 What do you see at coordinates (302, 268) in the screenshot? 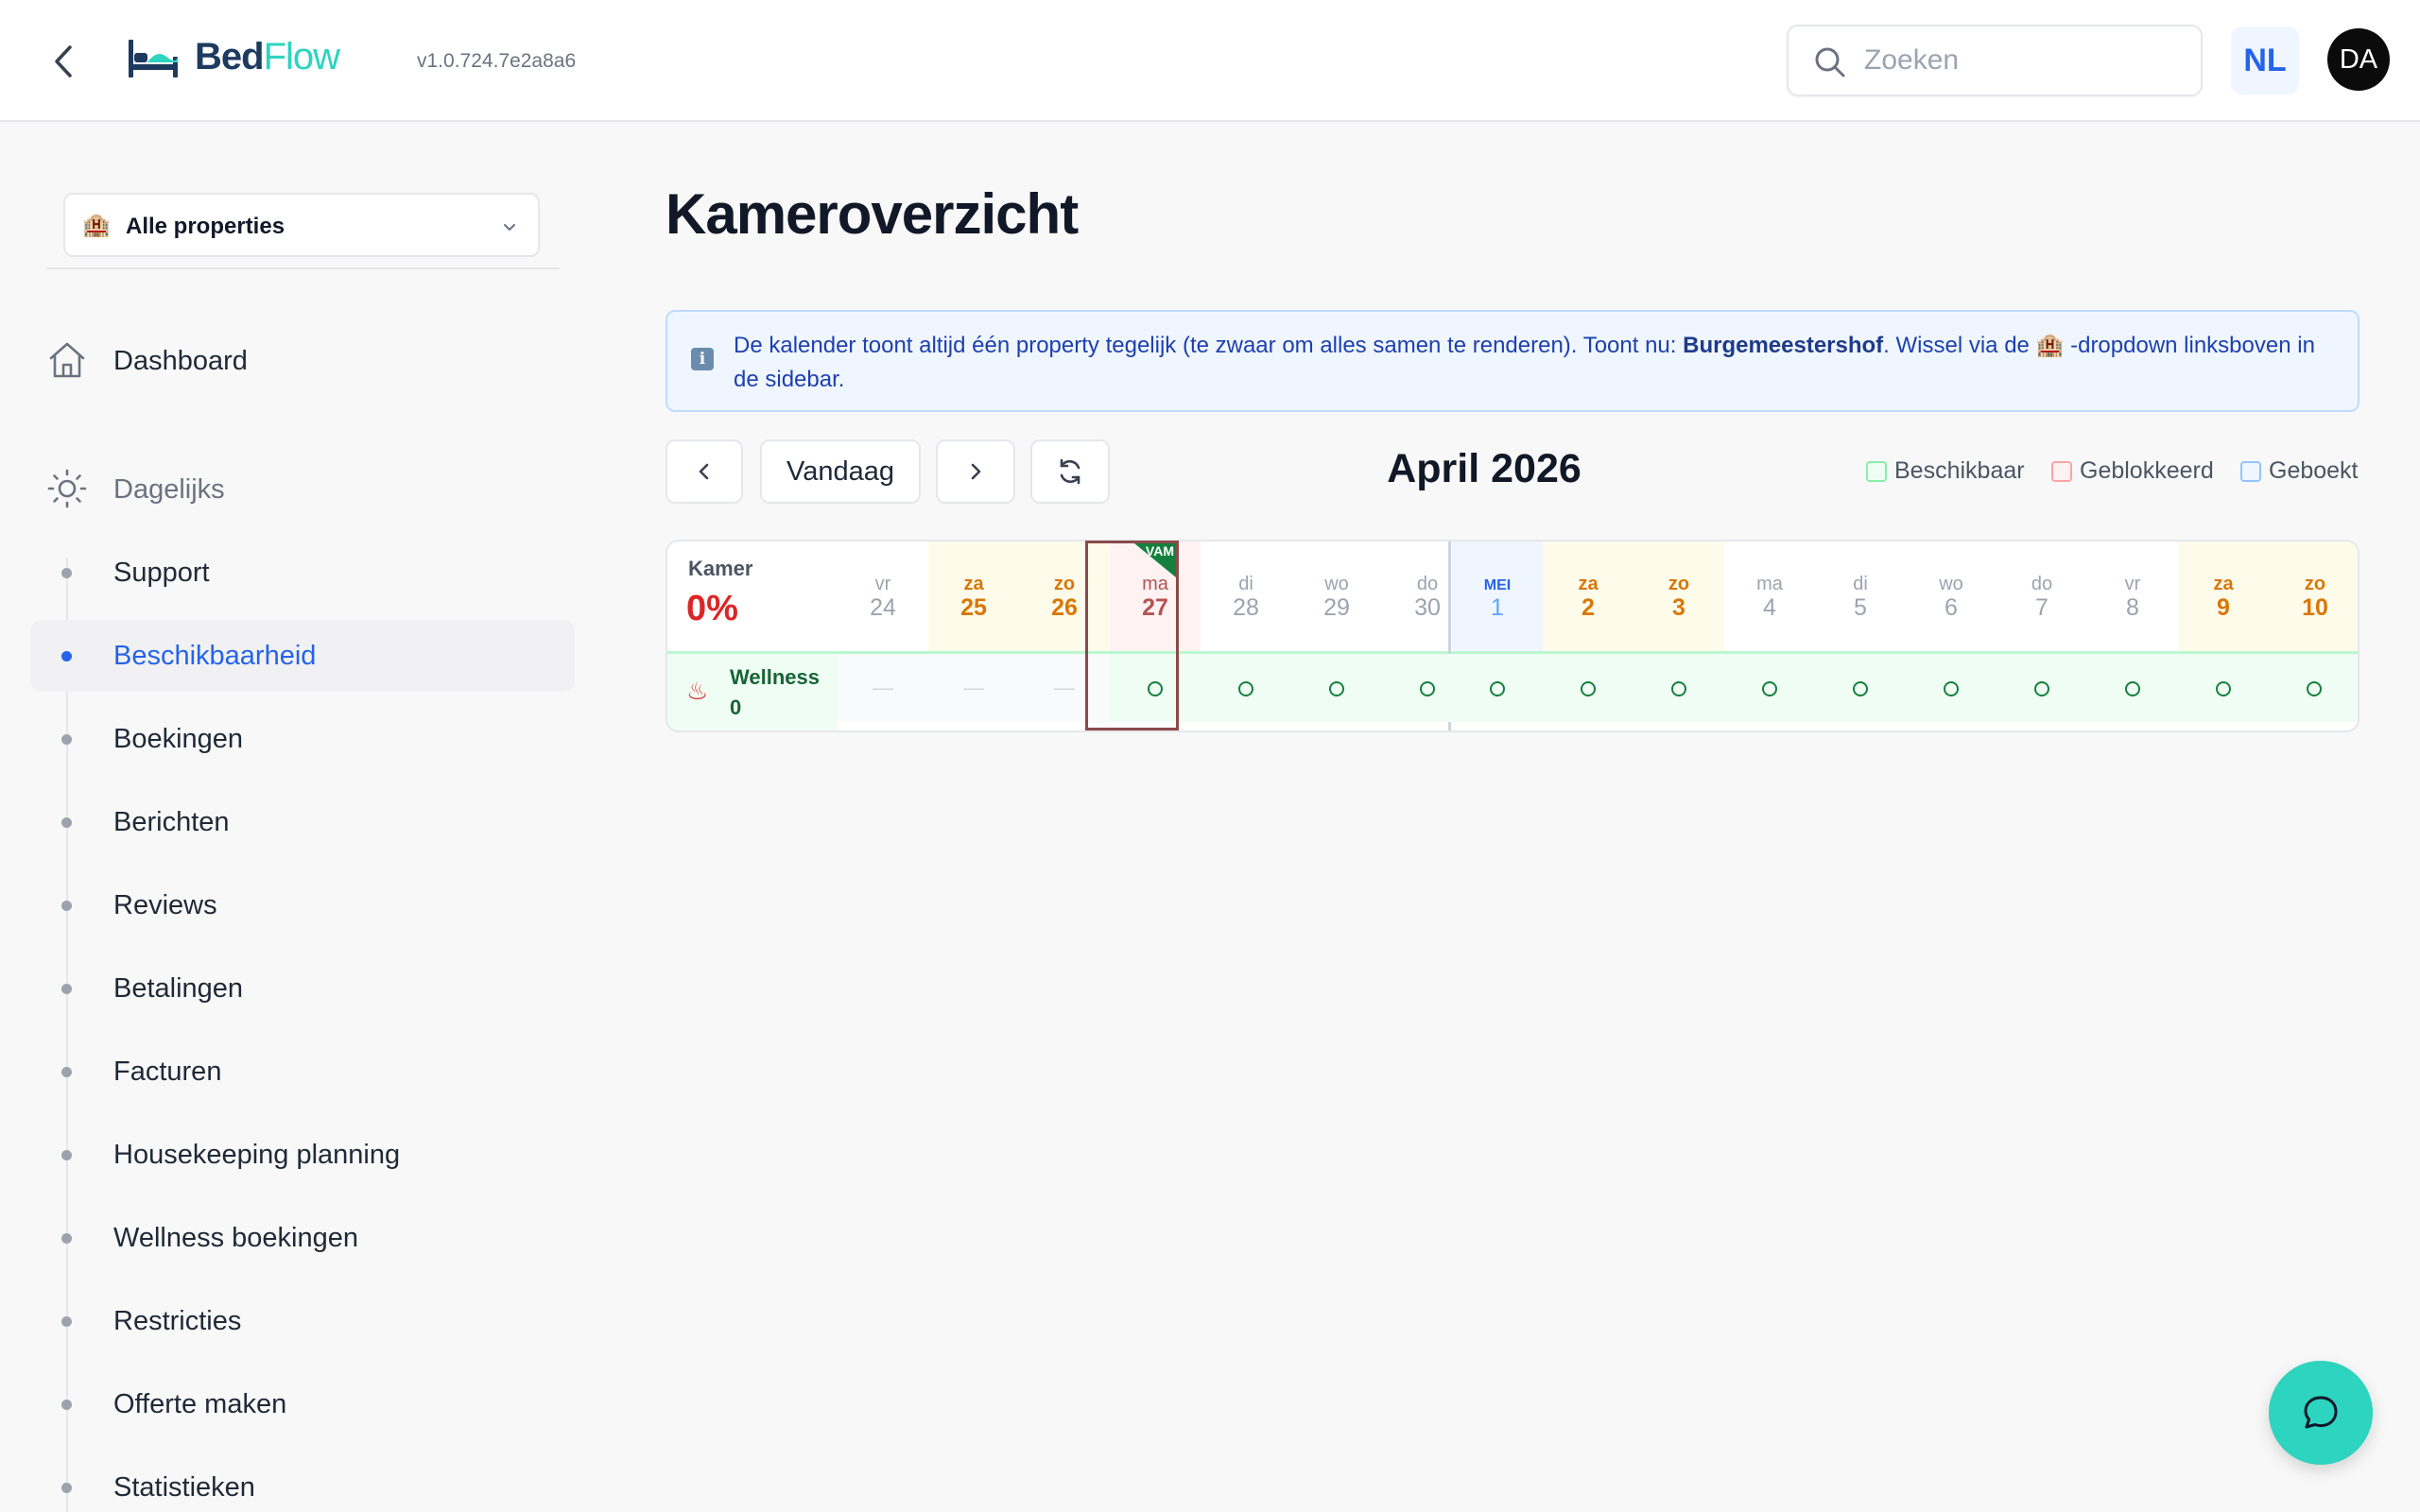
I see `sidebar-divider` at bounding box center [302, 268].